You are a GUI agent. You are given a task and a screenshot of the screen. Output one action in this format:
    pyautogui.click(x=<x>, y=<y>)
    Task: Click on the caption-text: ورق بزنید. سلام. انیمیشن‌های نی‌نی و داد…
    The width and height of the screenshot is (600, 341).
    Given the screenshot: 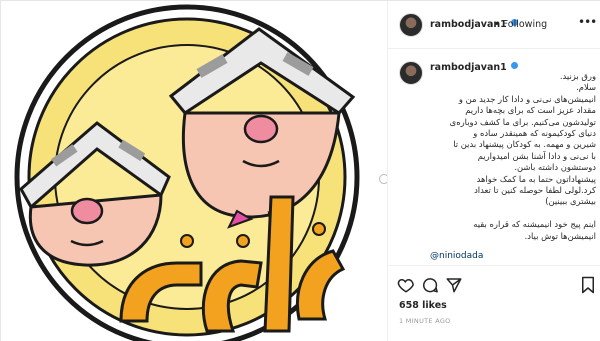 What is the action you would take?
    pyautogui.click(x=522, y=156)
    